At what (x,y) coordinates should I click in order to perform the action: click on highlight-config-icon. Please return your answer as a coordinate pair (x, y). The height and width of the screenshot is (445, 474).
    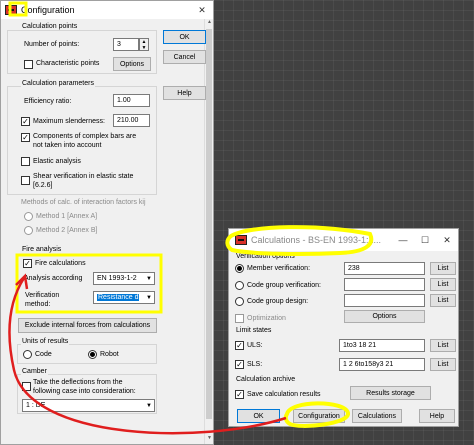
    Looking at the image, I should click on (18, 9).